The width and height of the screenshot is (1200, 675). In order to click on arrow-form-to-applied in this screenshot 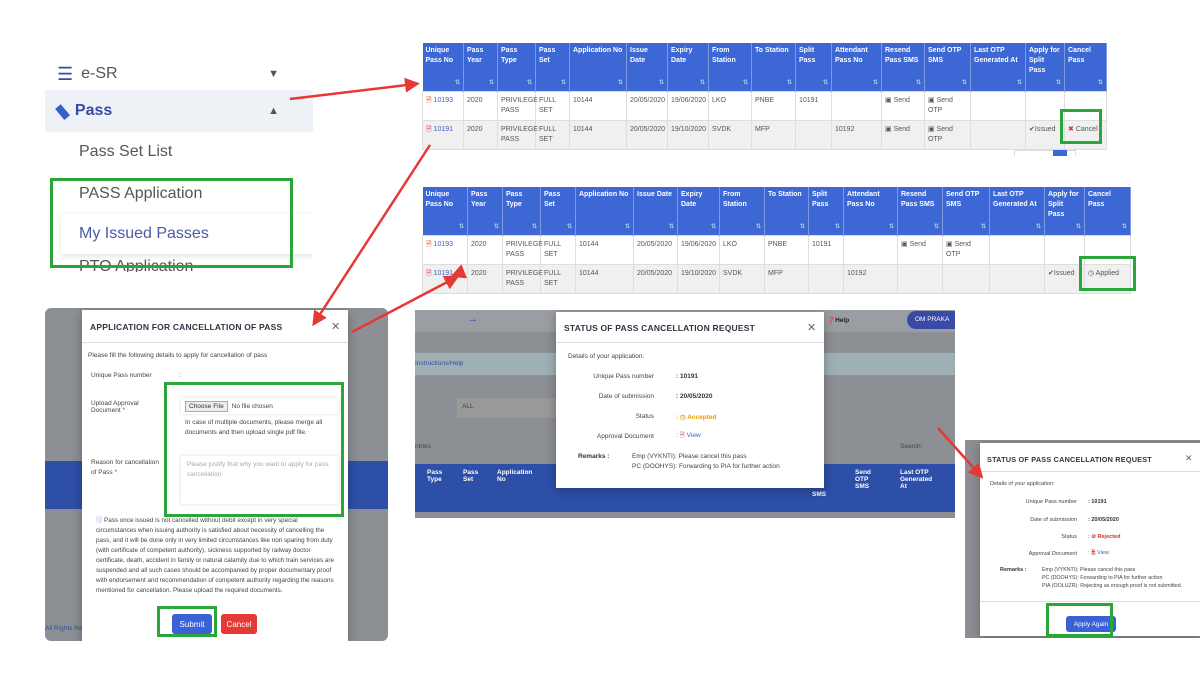, I will do `click(405, 304)`.